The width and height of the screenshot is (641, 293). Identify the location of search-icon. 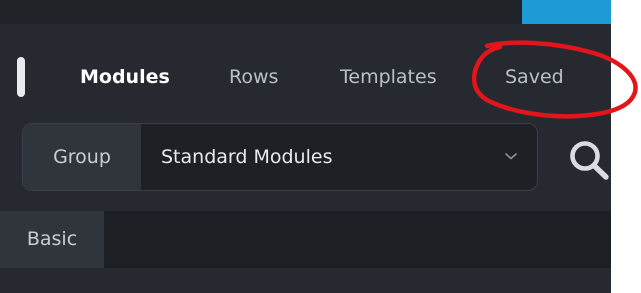
(588, 159).